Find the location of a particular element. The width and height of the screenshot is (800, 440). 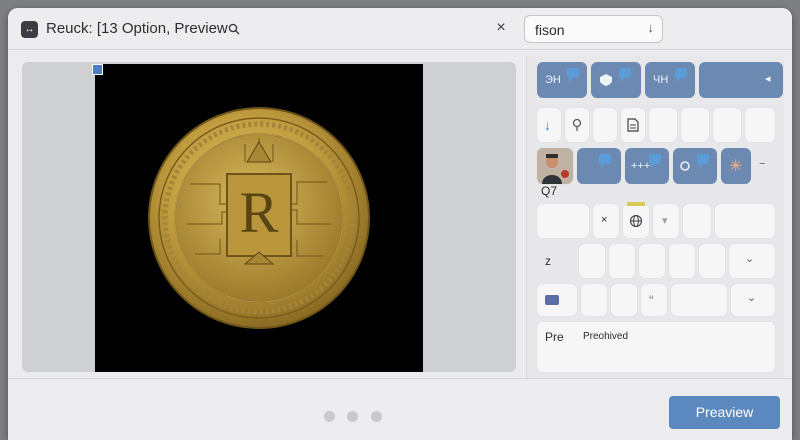

remove-tile: × is located at coordinates (606, 221).